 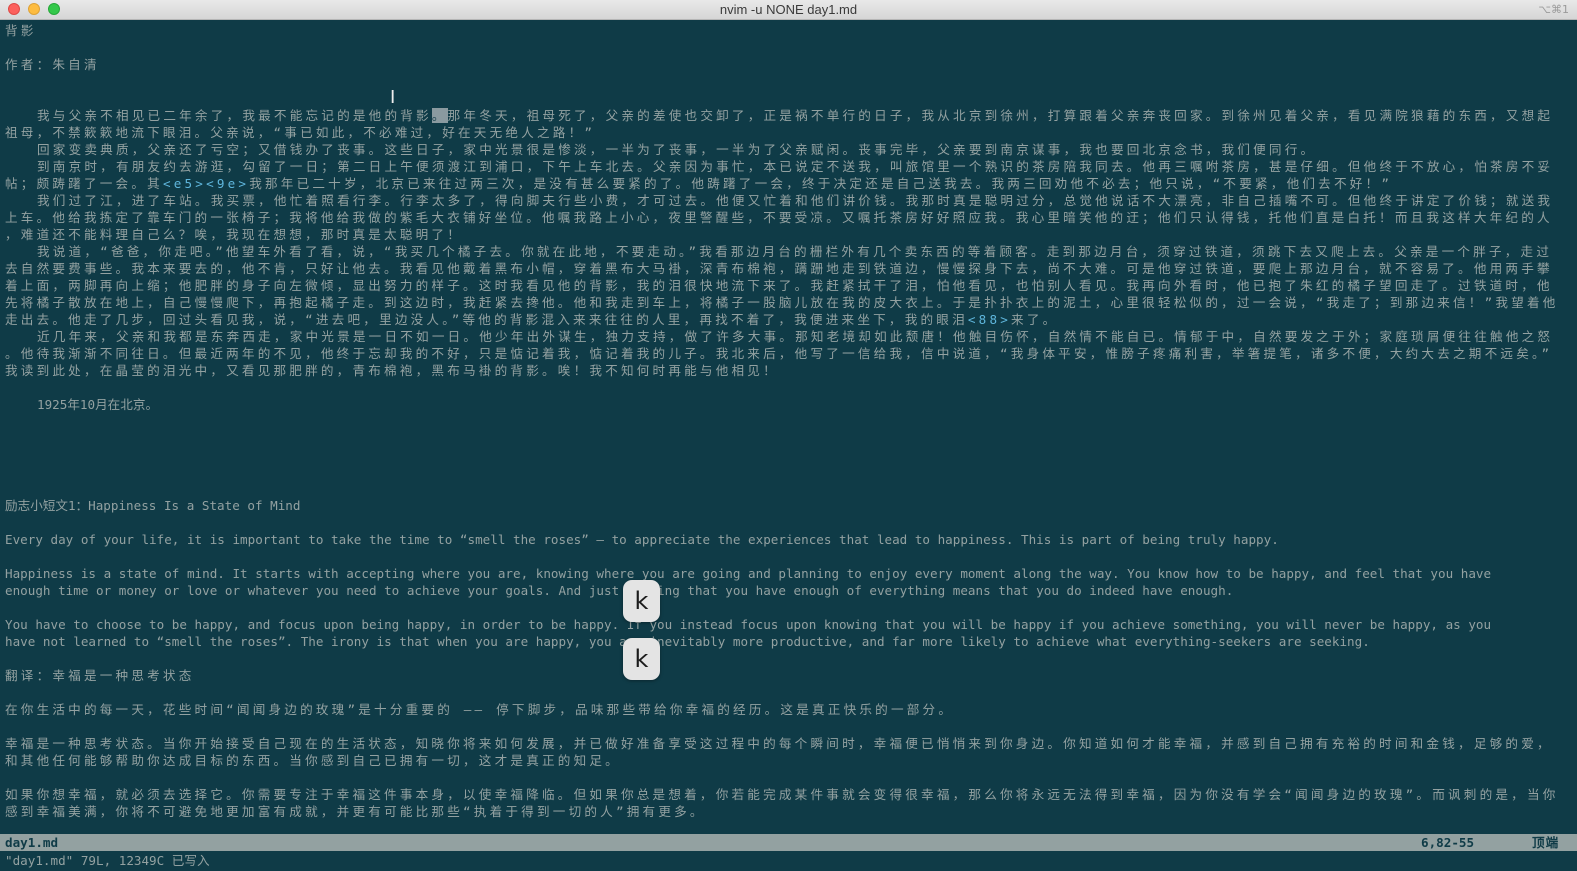 I want to click on scroll-indicator: 顶端, so click(x=1546, y=842).